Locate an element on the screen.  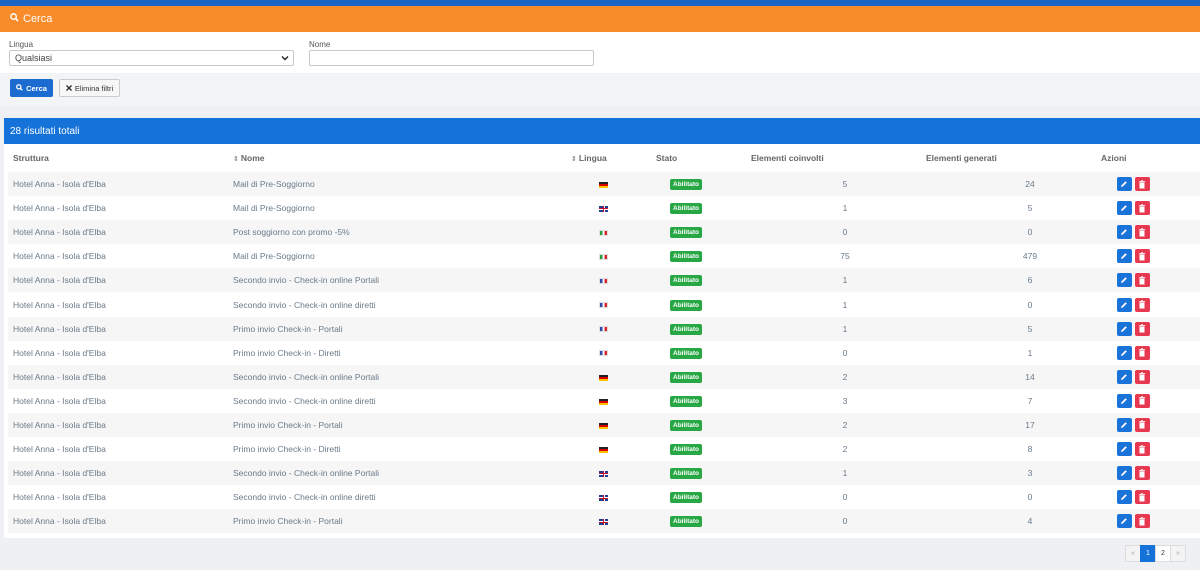
cell-nome: Post soggiorno con promo -5% is located at coordinates (291, 232).